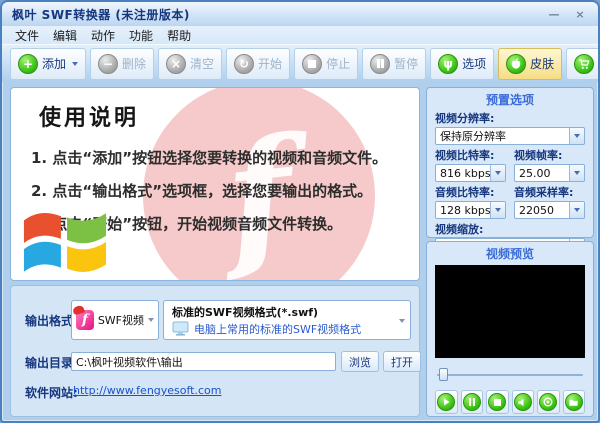 Image resolution: width=600 pixels, height=423 pixels. I want to click on video-scale-label: 视频缩放:, so click(459, 229).